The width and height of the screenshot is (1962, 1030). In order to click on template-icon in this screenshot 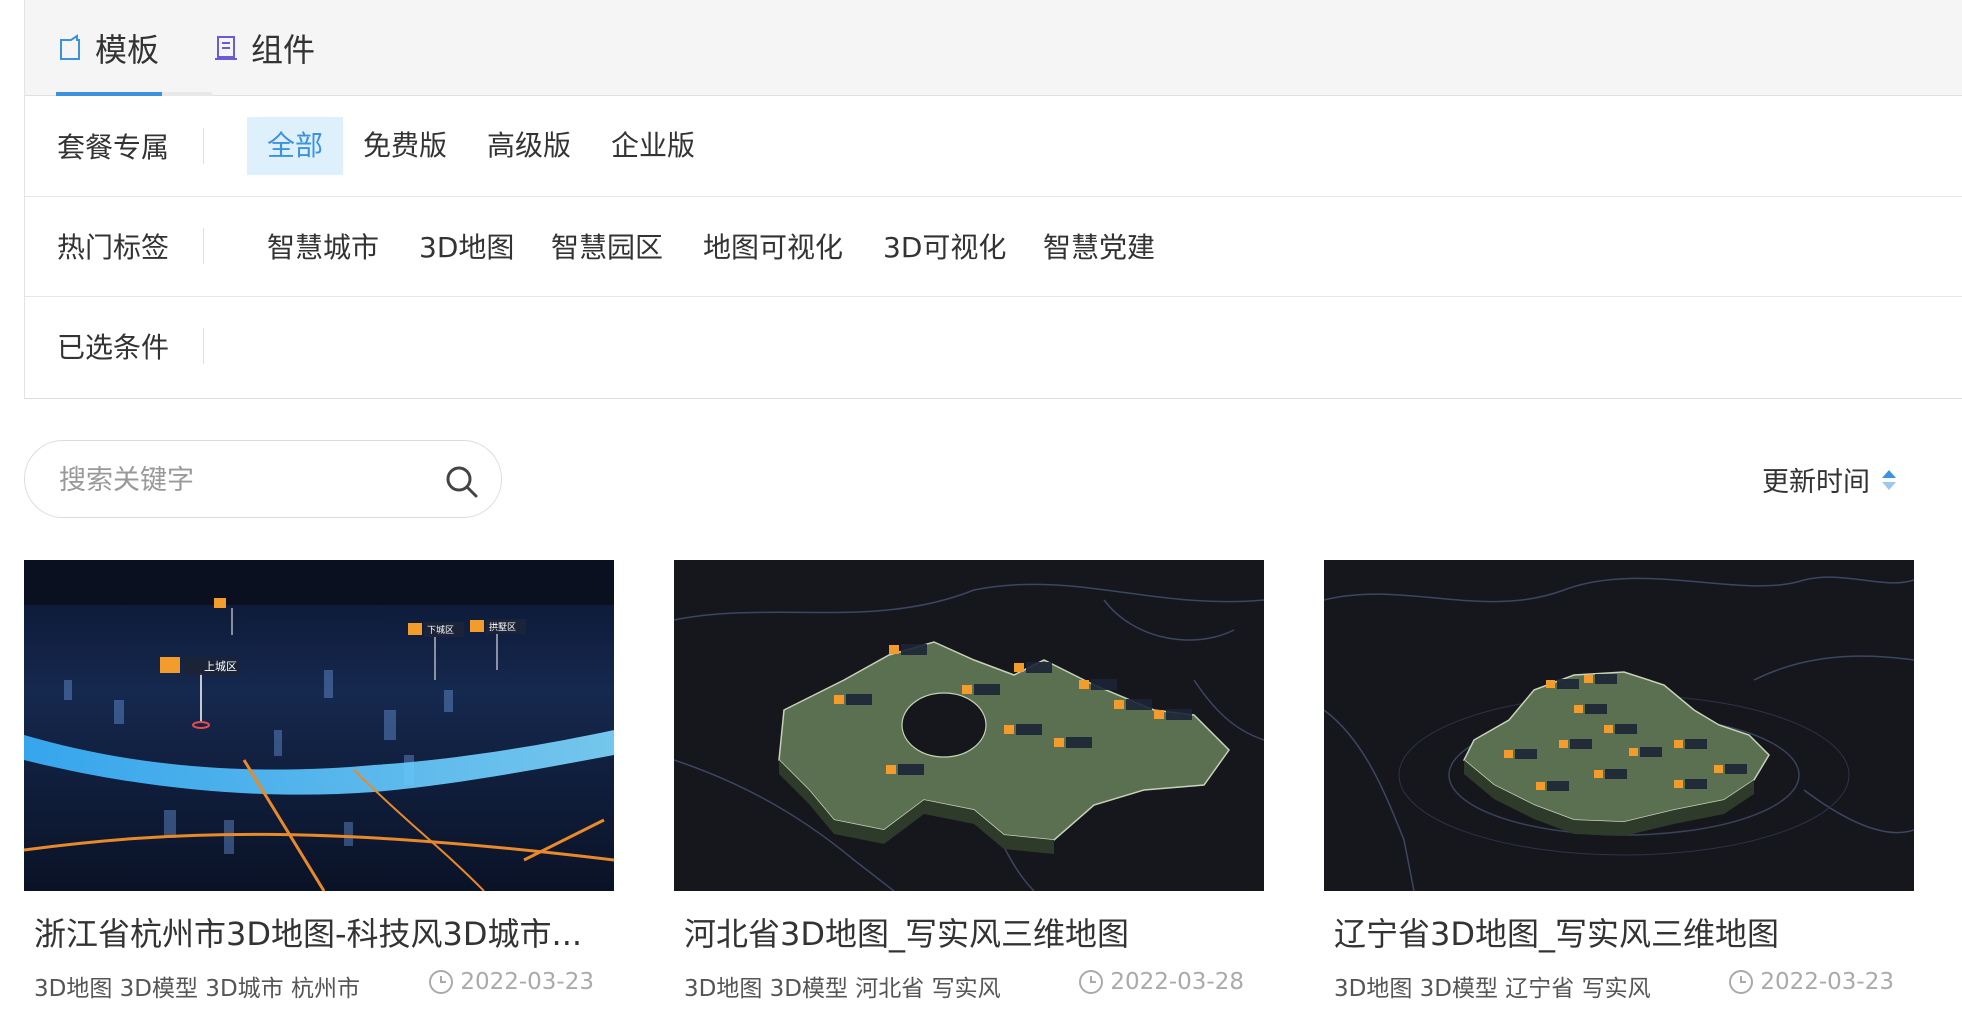, I will do `click(70, 47)`.